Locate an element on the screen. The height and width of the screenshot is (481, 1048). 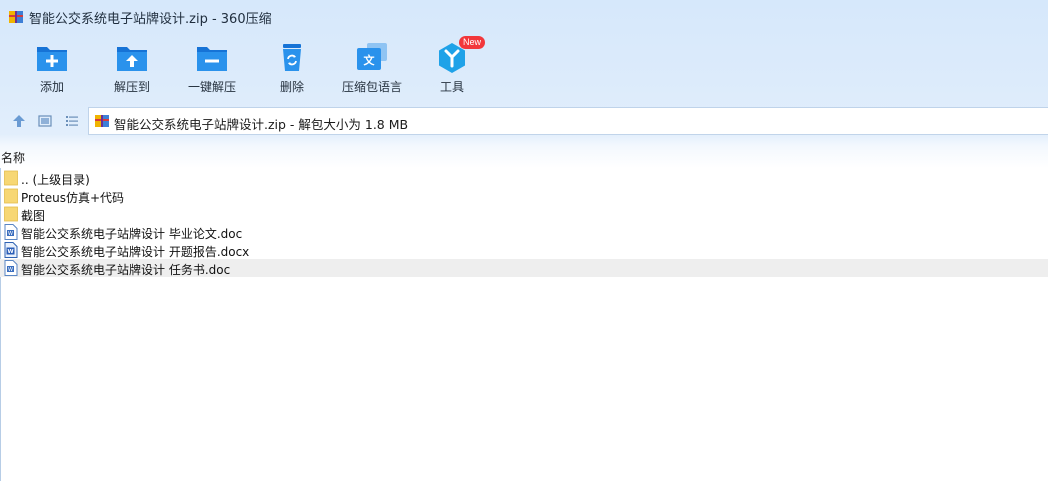
window-title: 智能公交系统电子站牌设计.zip - 360压缩 is located at coordinates (150, 19).